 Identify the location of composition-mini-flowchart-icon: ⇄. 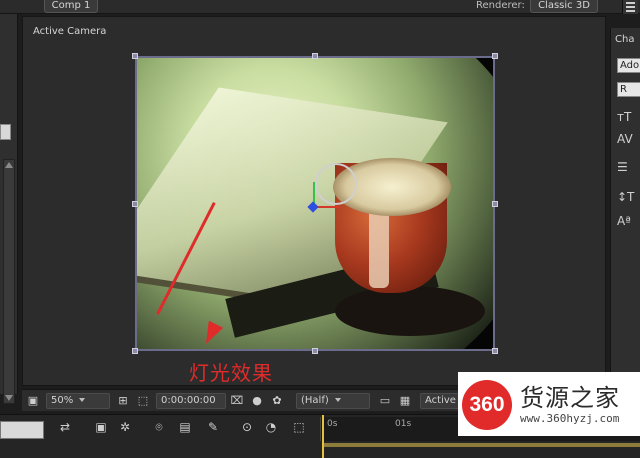
(65, 427).